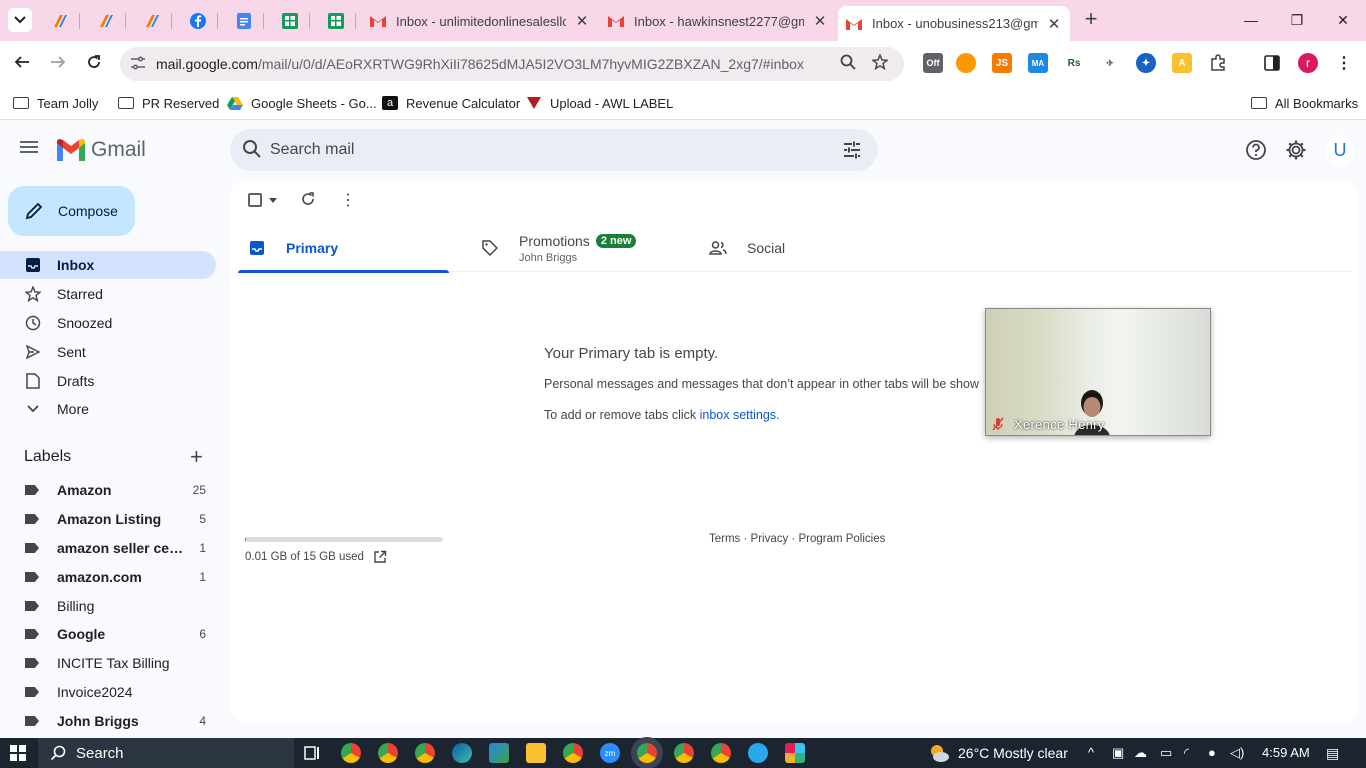  I want to click on extension-icon, so click(966, 63).